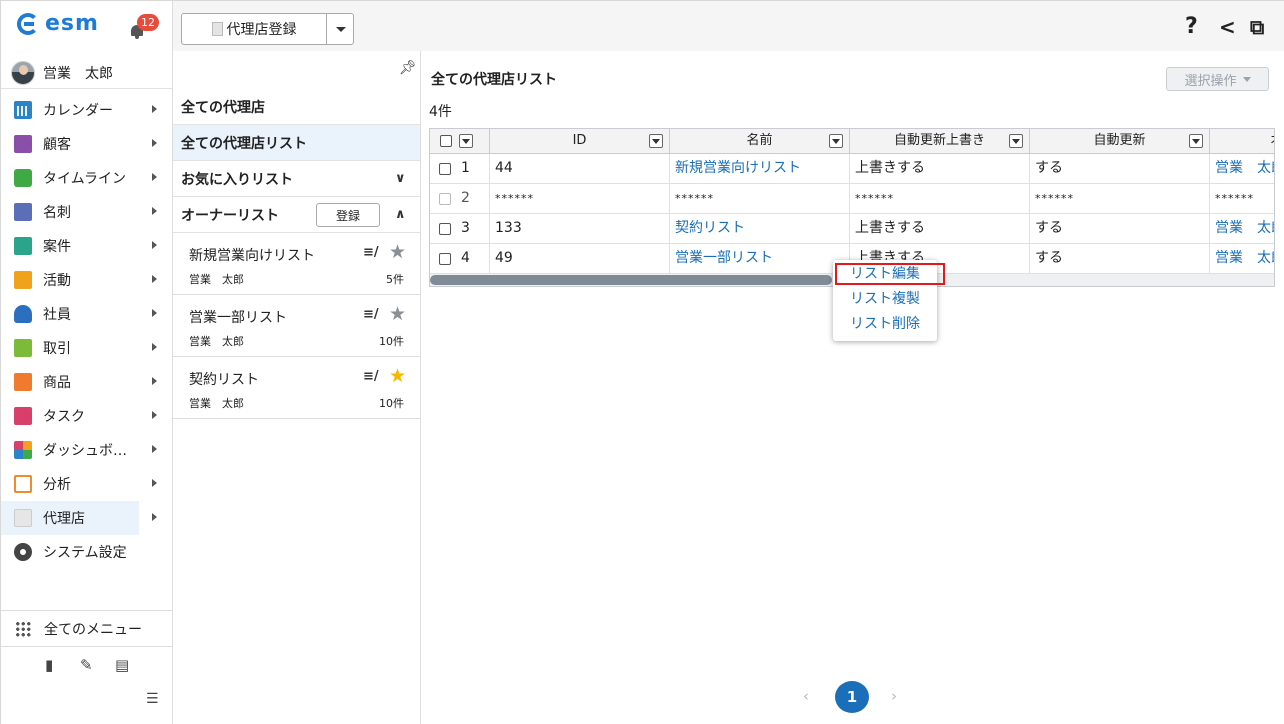 The height and width of the screenshot is (724, 1284). Describe the element at coordinates (49, 665) in the screenshot. I see `manual-book-icon: ▮` at that location.